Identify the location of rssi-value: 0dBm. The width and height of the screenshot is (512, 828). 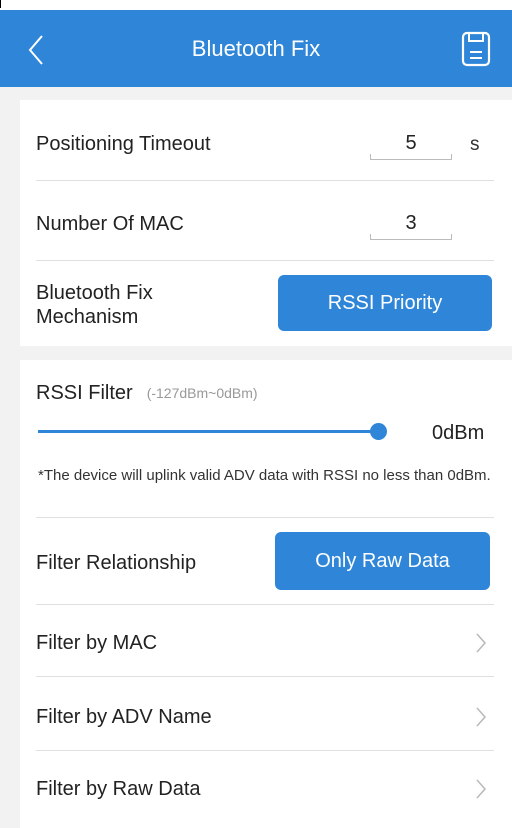
(458, 433).